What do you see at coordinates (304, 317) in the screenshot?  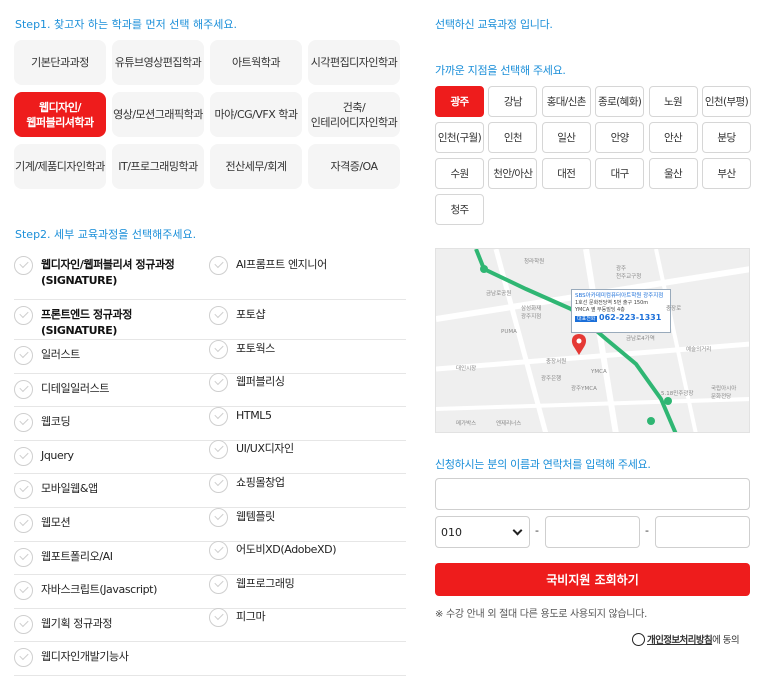 I see `course-item: 포토샵` at bounding box center [304, 317].